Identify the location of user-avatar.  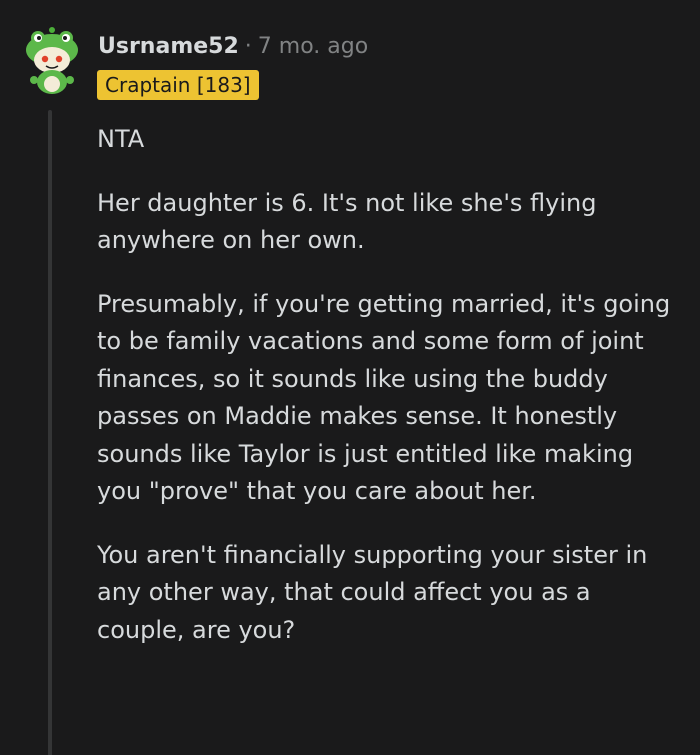
(52, 61).